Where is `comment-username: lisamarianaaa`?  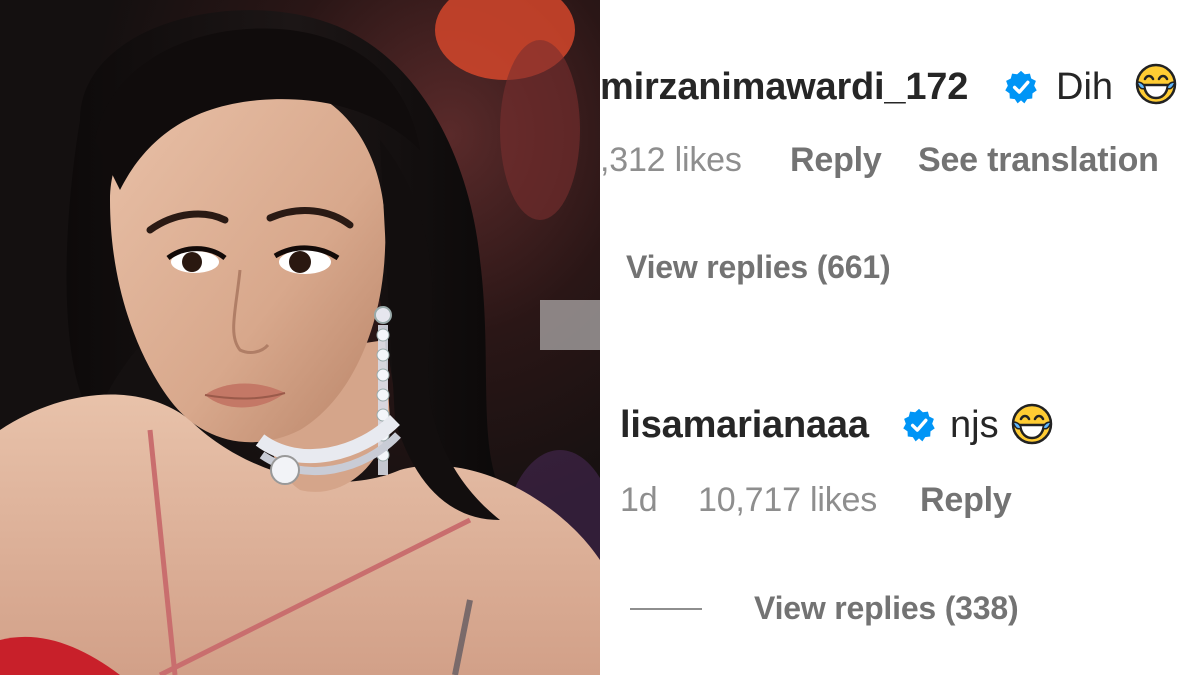
comment-username: lisamarianaaa is located at coordinates (744, 425).